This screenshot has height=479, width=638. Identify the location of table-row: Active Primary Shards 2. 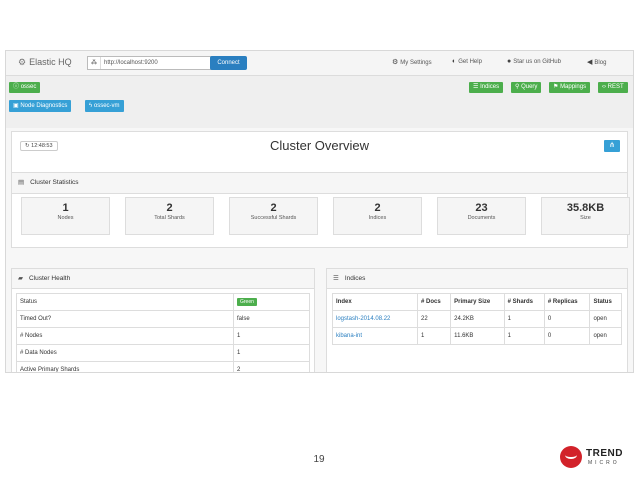
(163, 366).